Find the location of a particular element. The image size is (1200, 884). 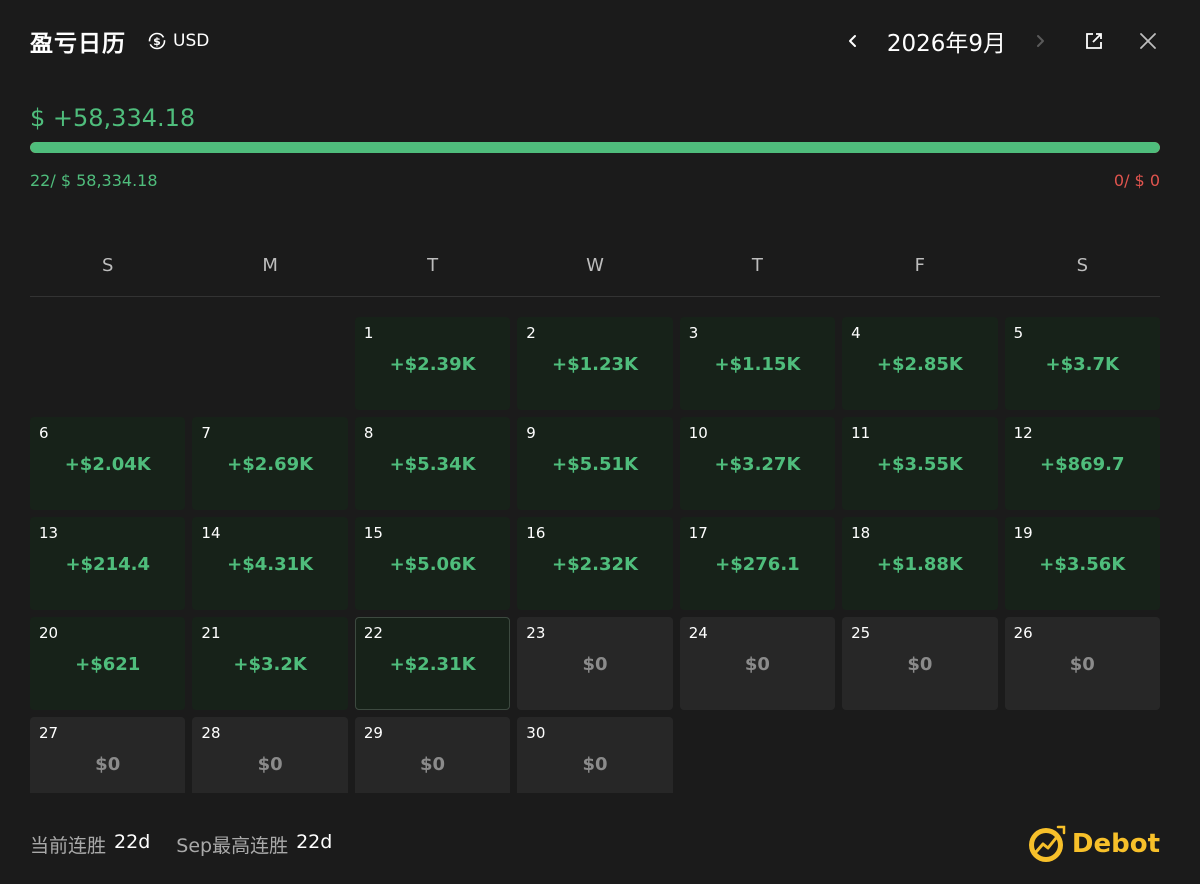

day-cell: 30 $0 is located at coordinates (595, 755).